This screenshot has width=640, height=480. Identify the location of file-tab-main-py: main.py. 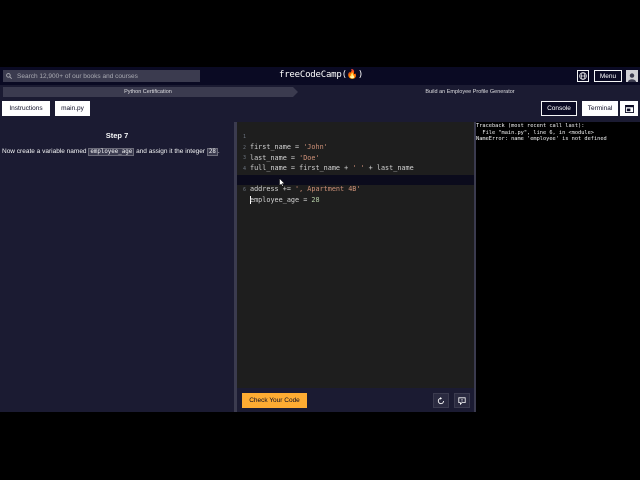
(72, 108).